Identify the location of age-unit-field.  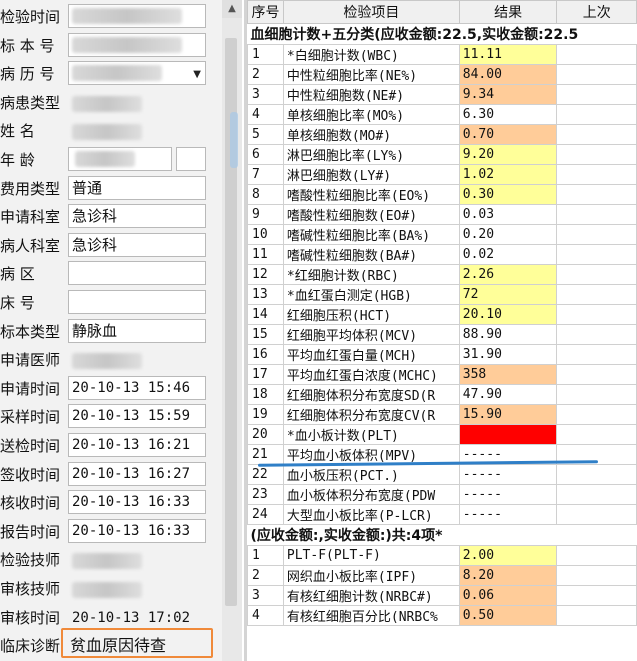
(191, 159).